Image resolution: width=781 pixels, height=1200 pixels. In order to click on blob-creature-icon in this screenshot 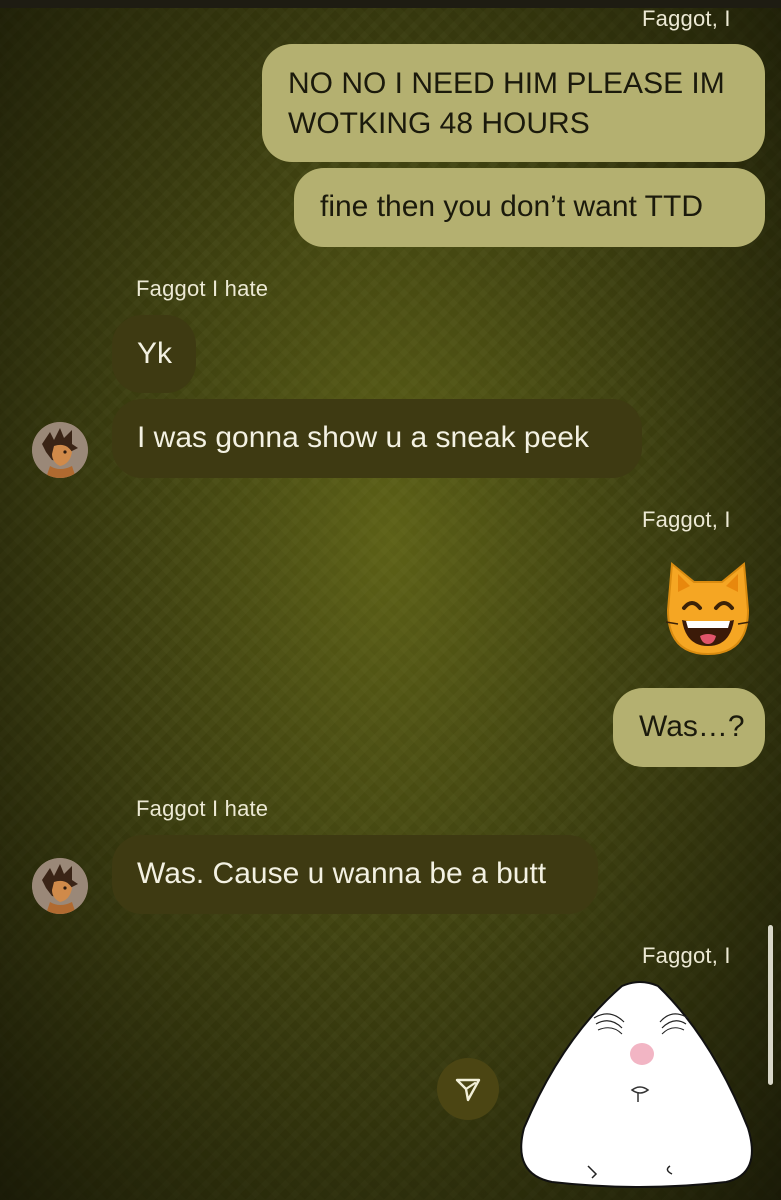, I will do `click(636, 1084)`.